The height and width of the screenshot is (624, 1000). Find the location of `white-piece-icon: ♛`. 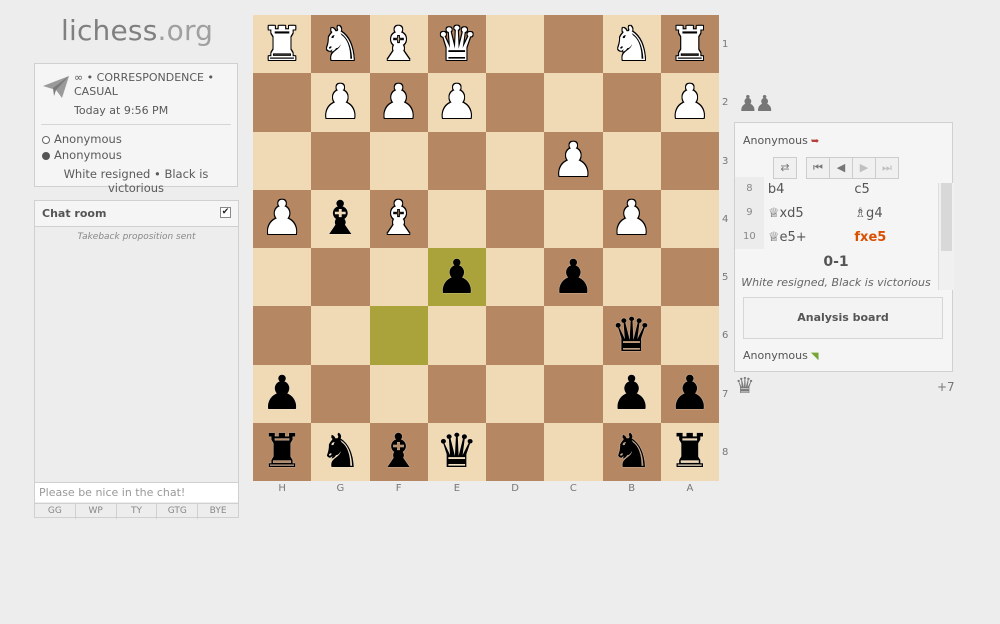

white-piece-icon: ♛ is located at coordinates (457, 44).